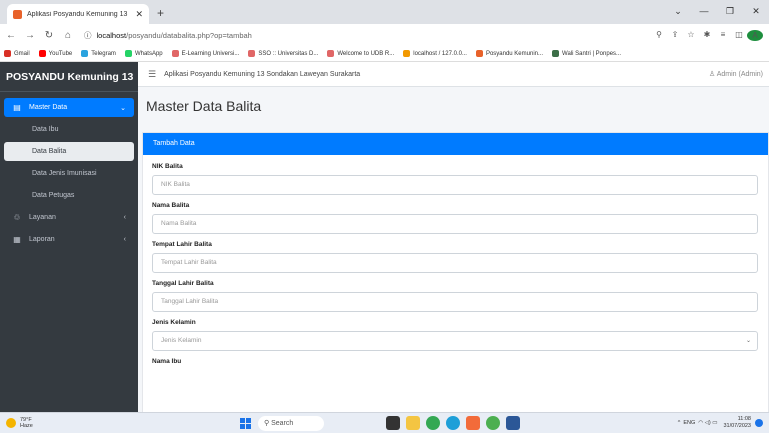  I want to click on window-controls: ⌄ — ❐ ✕, so click(717, 12).